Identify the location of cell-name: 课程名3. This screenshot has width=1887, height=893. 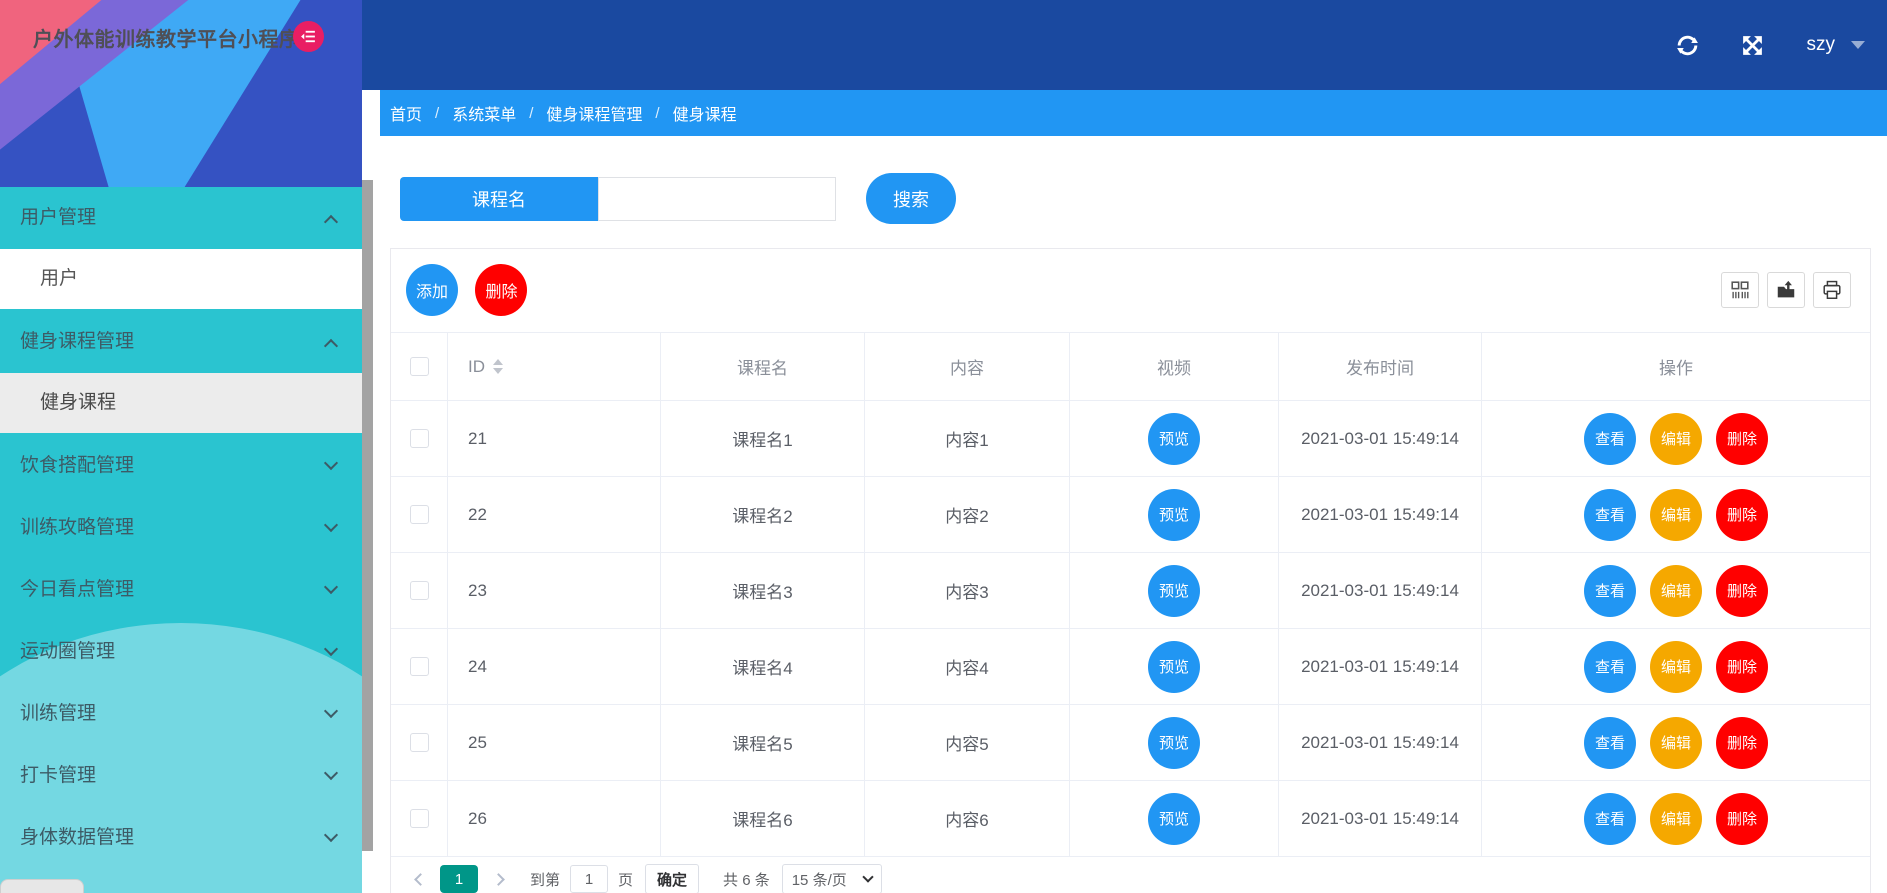
(763, 590).